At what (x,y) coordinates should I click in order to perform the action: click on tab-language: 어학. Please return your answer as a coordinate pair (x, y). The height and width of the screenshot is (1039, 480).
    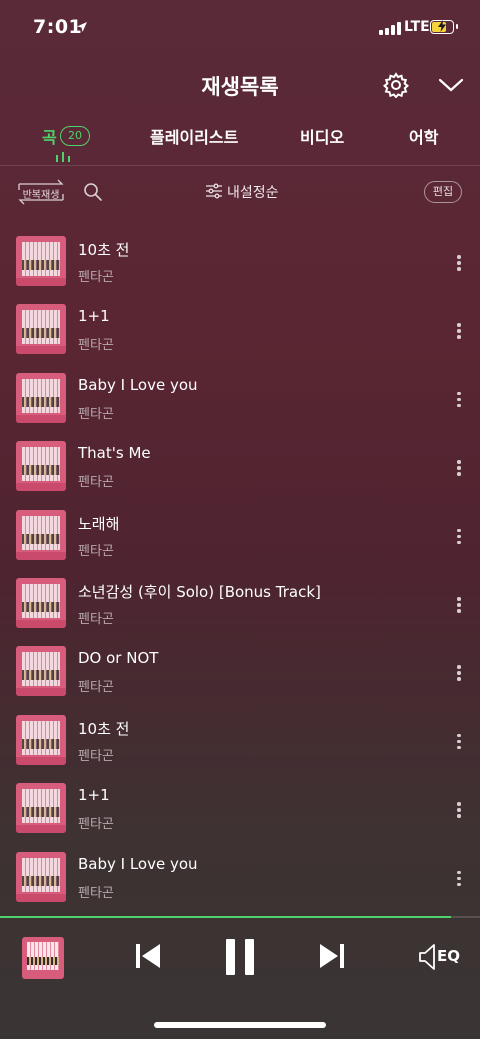
    Looking at the image, I should click on (423, 136).